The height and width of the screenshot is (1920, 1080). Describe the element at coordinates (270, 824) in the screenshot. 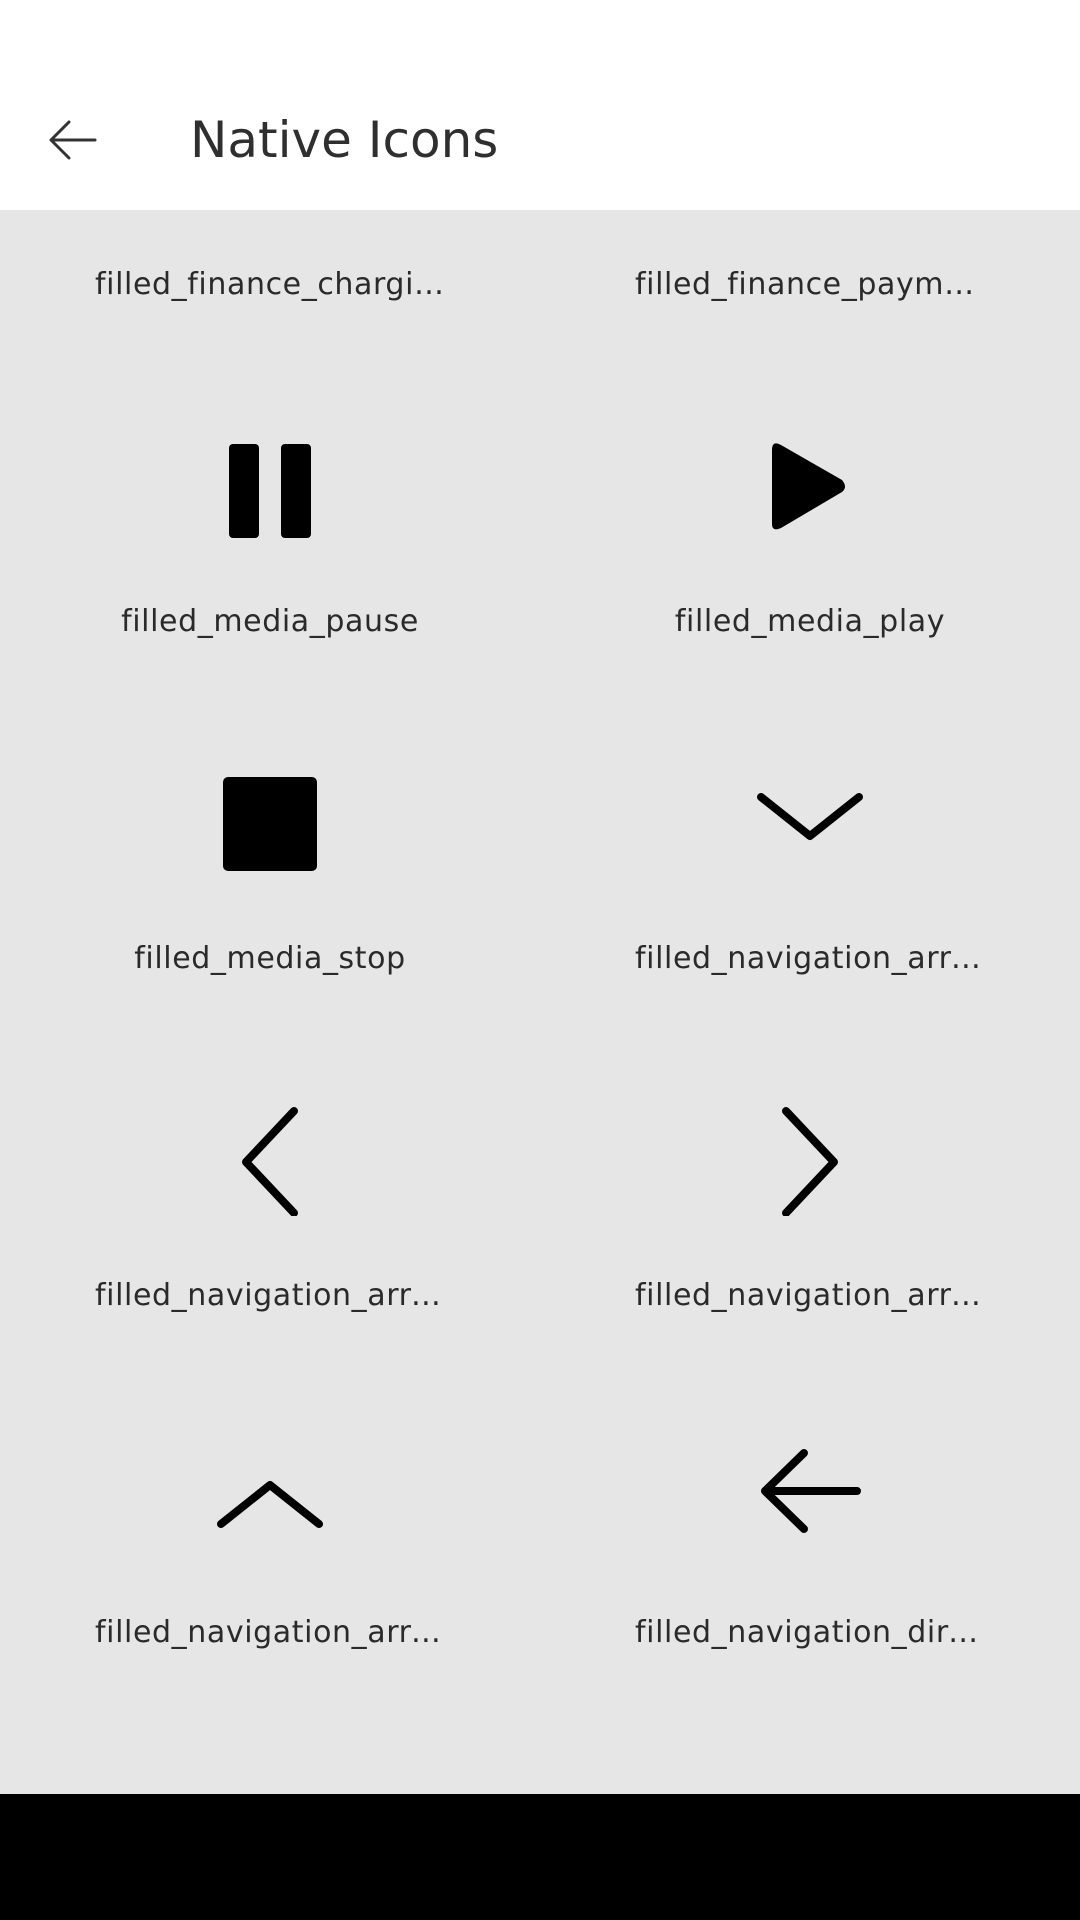

I see `stop-icon` at that location.